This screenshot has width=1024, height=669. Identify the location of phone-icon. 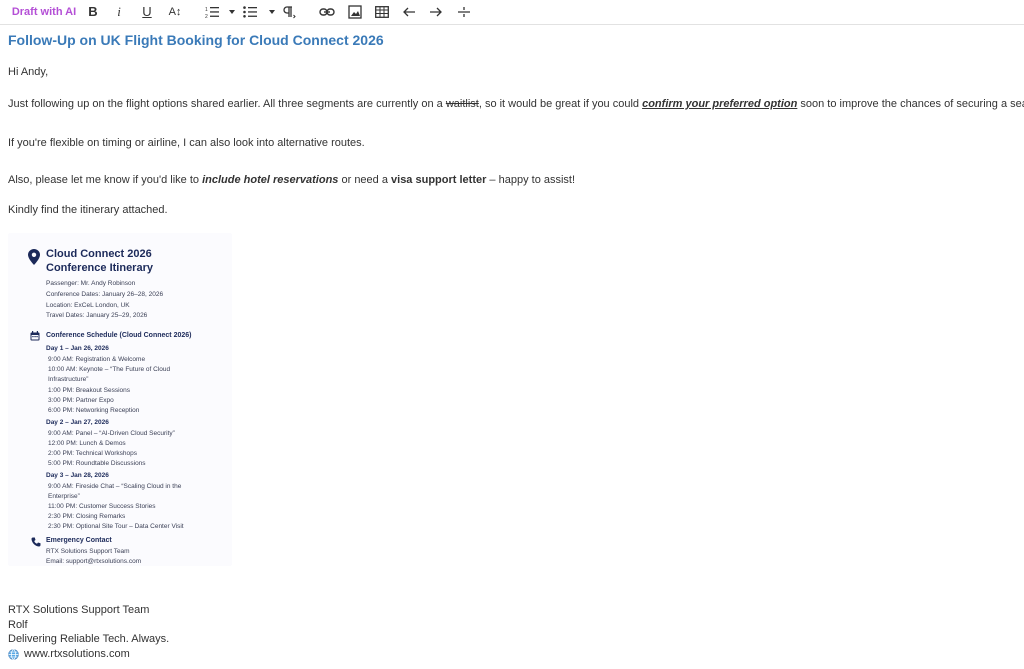
(36, 542).